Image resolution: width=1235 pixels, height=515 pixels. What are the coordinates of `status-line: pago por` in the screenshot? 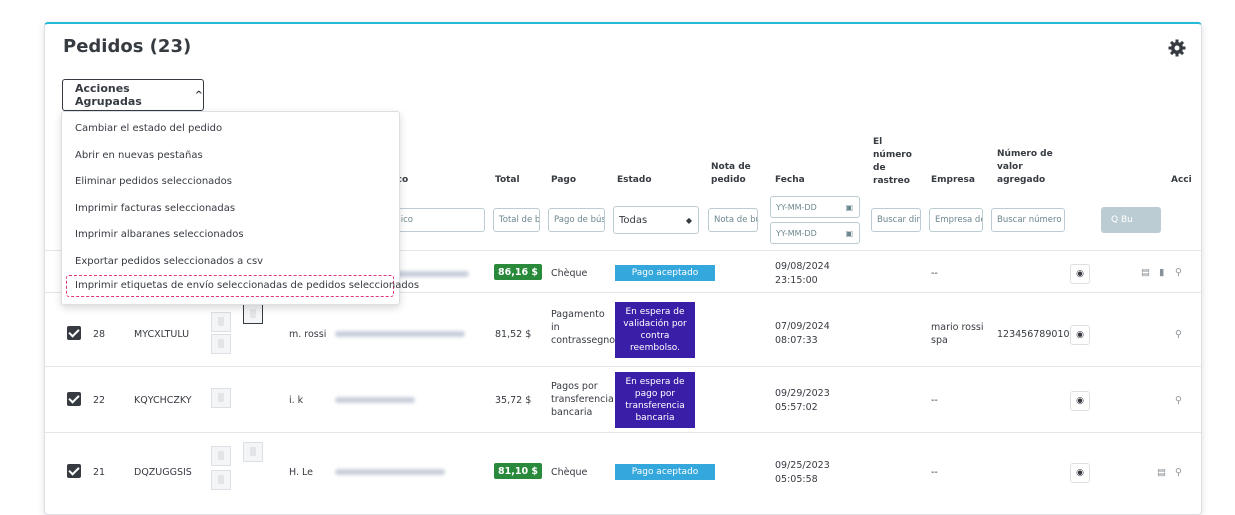 It's located at (655, 394).